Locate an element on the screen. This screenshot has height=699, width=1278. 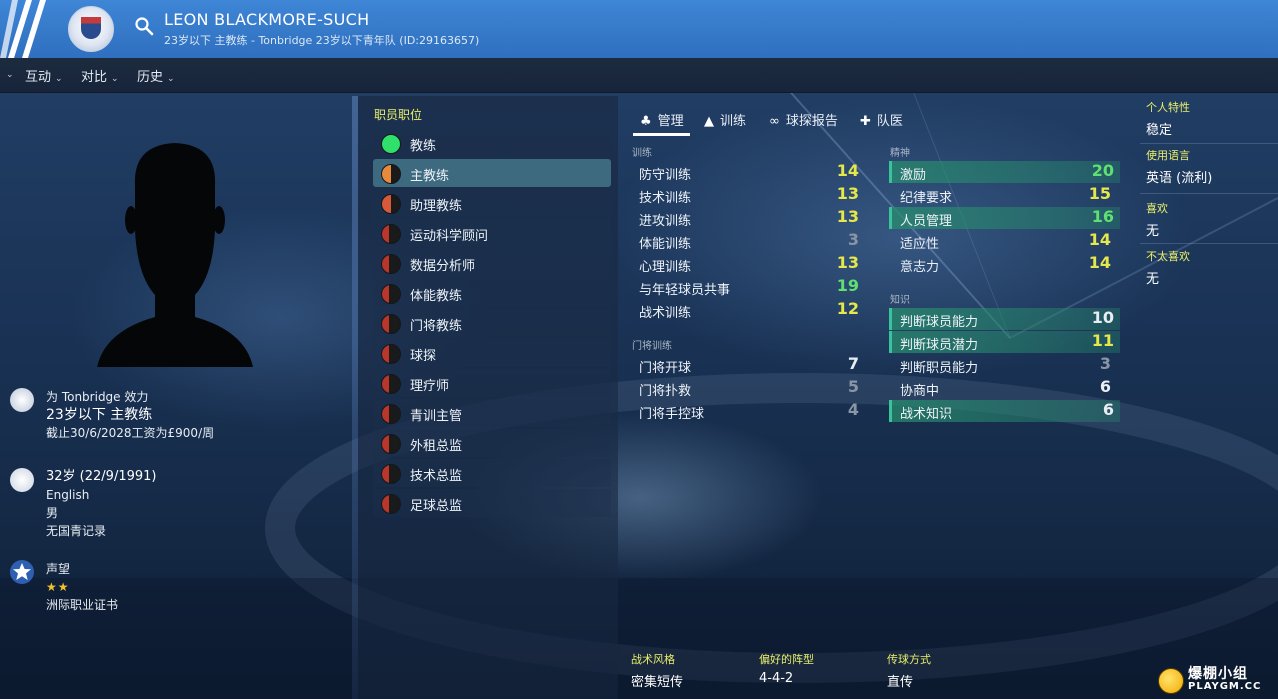
club-badge-icon is located at coordinates (22, 400).